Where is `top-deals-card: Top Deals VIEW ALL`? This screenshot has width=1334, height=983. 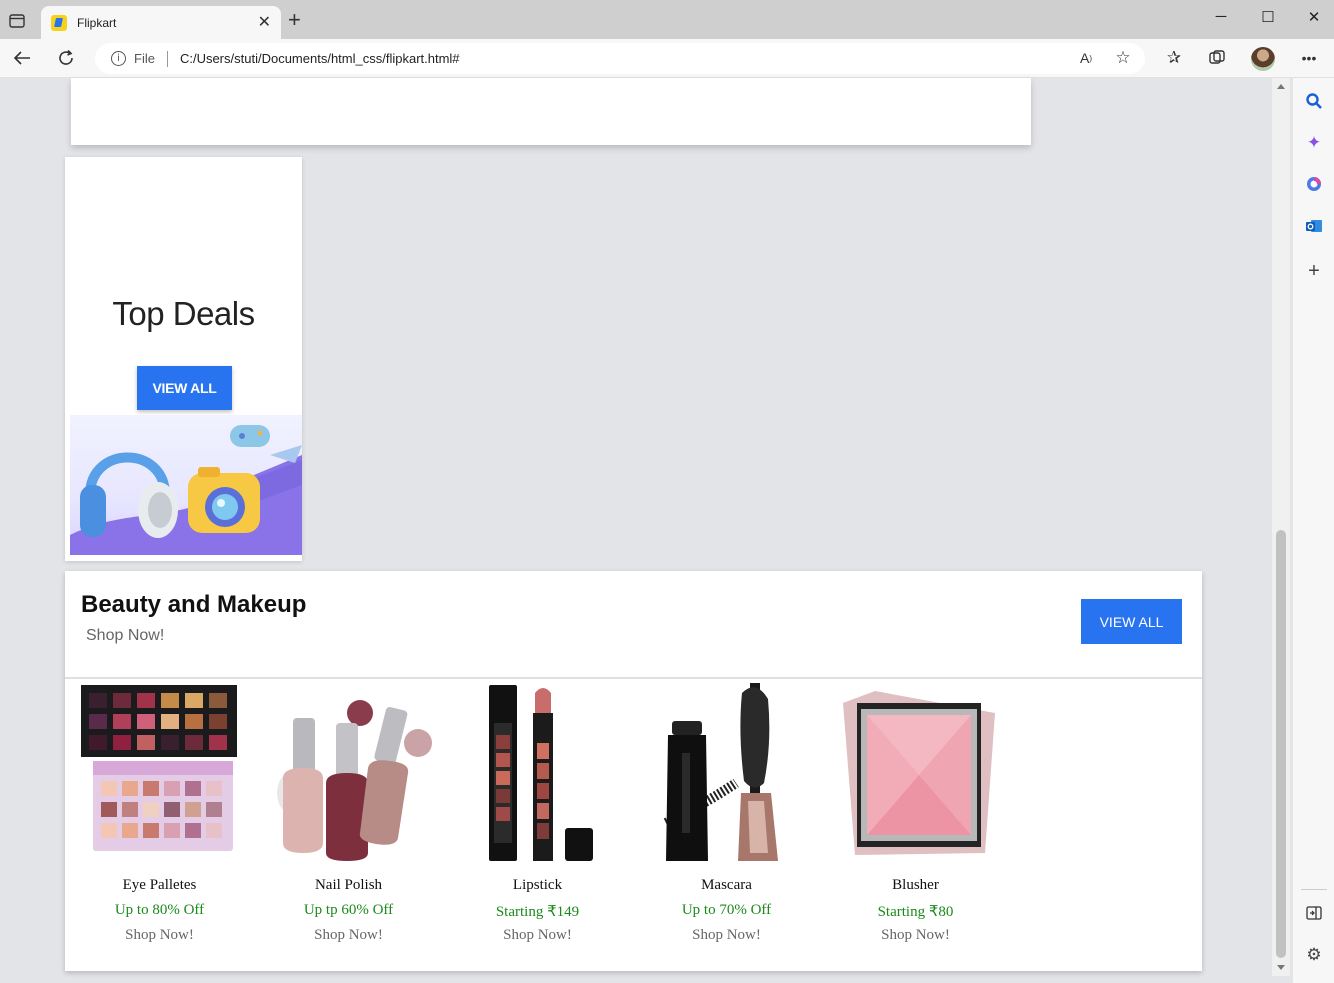 top-deals-card: Top Deals VIEW ALL is located at coordinates (183, 359).